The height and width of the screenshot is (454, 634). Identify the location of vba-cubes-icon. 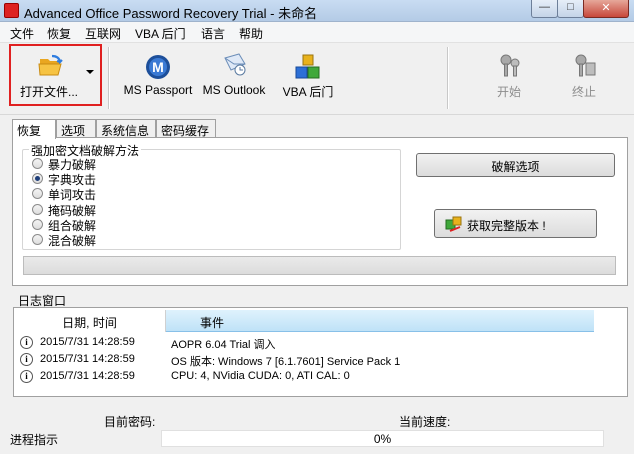
(307, 66).